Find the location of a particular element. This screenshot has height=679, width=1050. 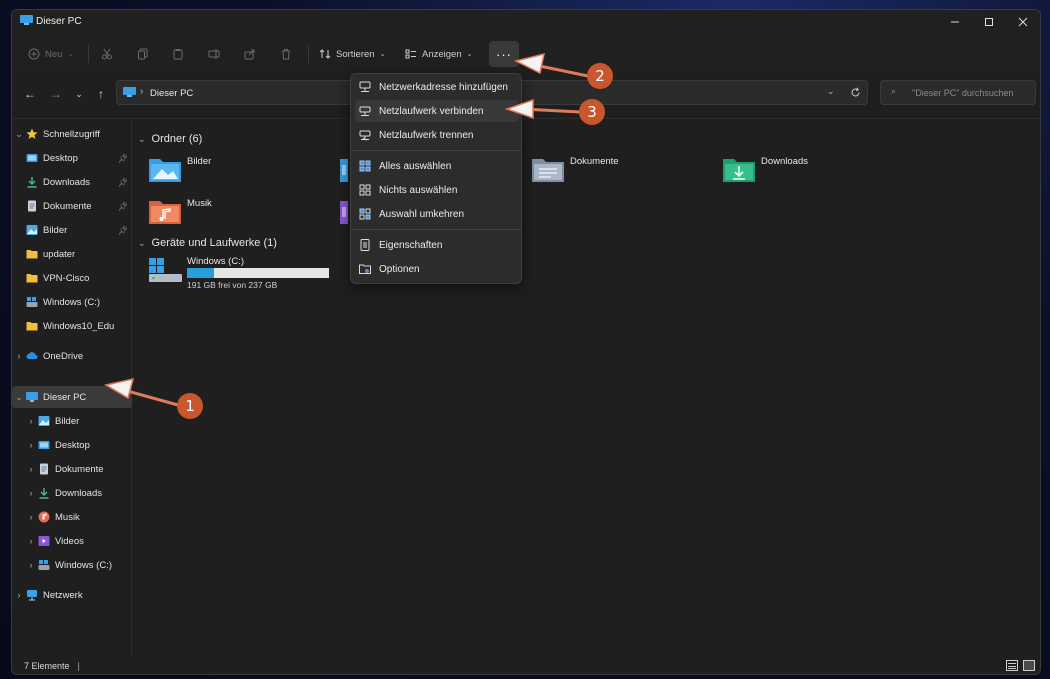

annotation-badge-1: 1 is located at coordinates (190, 406).